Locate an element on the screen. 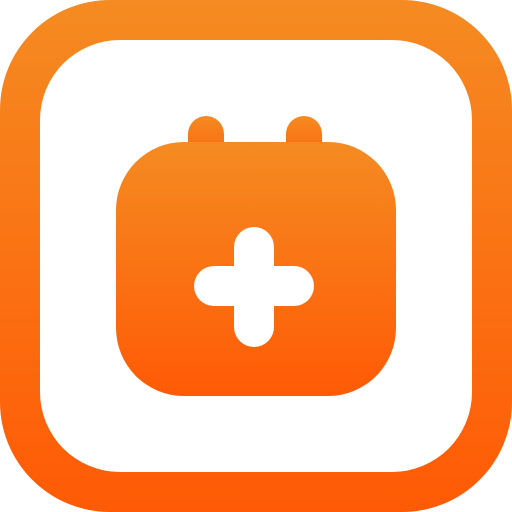 This screenshot has height=512, width=512. plus-sign-horizontal is located at coordinates (254, 286).